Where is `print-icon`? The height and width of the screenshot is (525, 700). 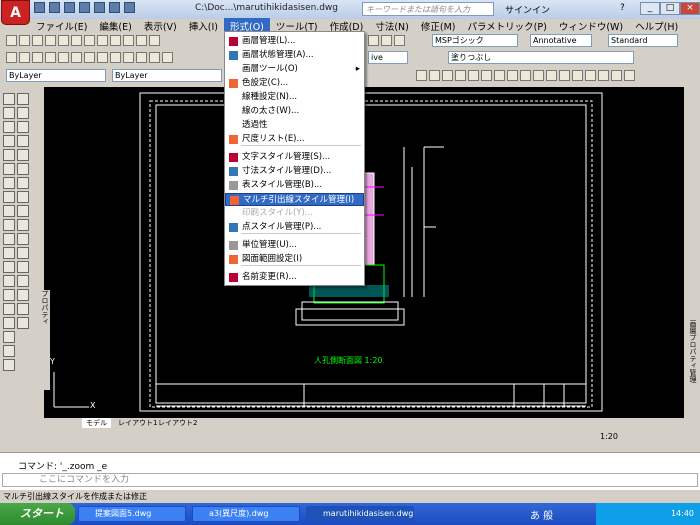
print-icon is located at coordinates (99, 7).